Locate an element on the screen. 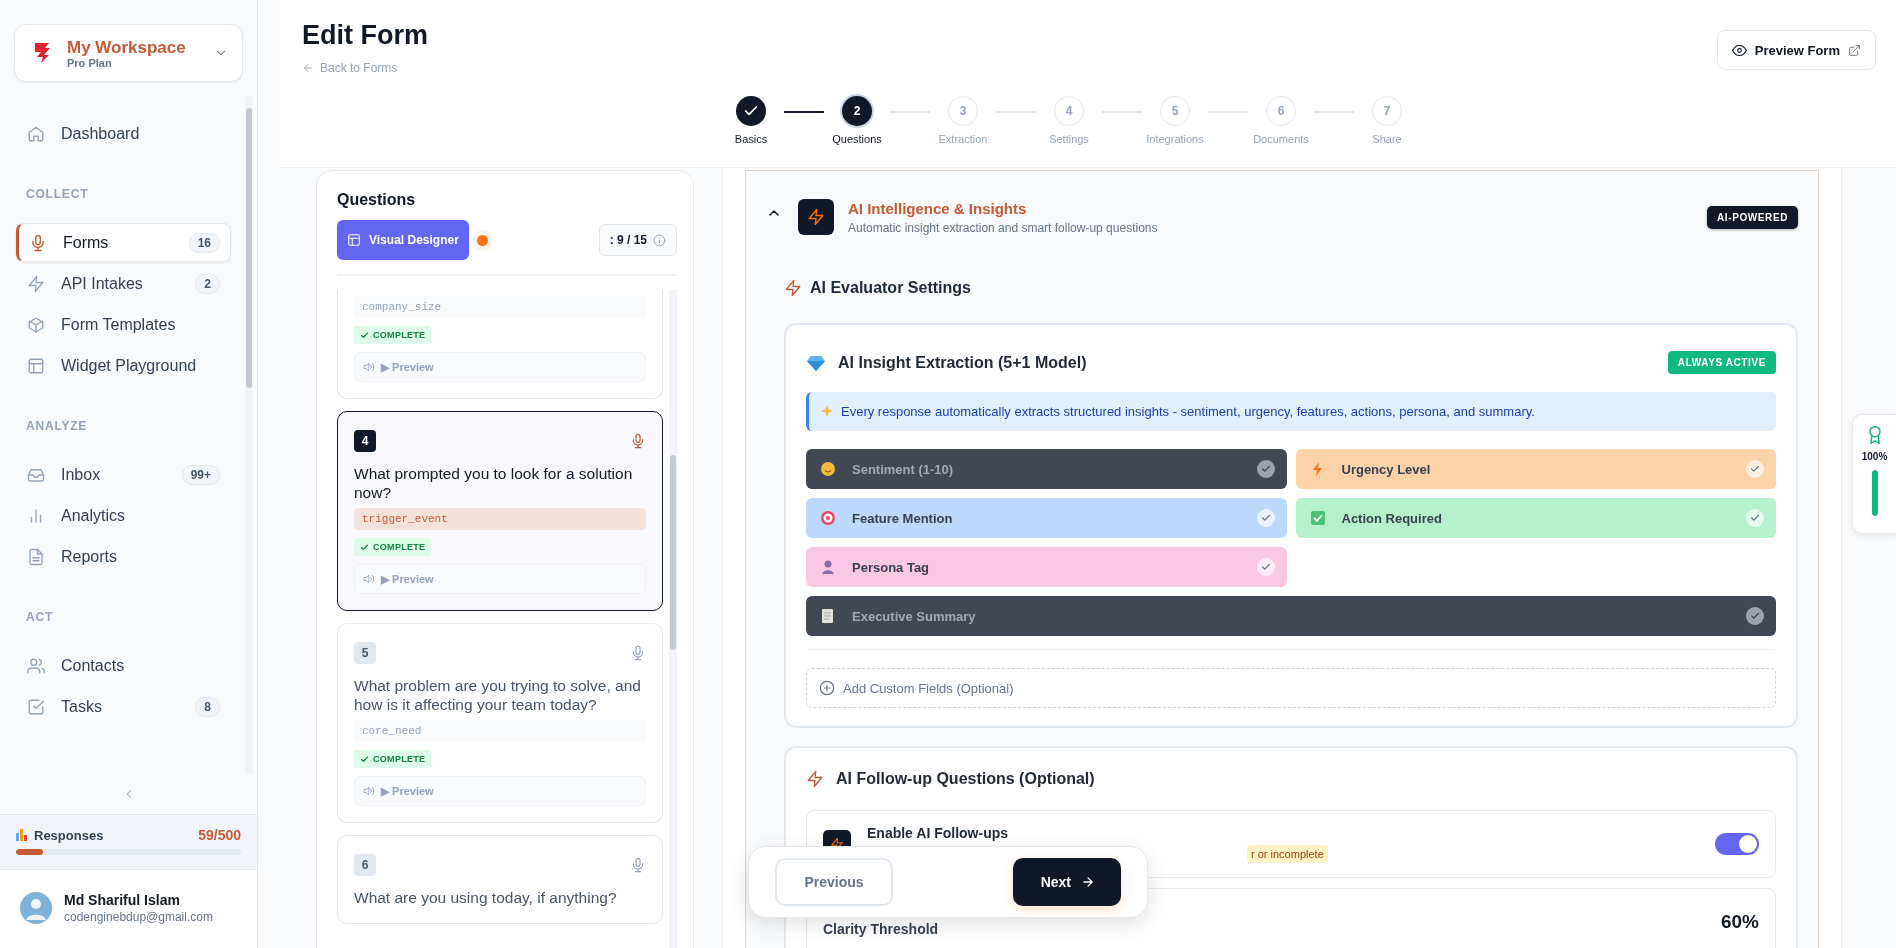 Image resolution: width=1896 pixels, height=948 pixels. insight-field: Action Required is located at coordinates (1535, 518).